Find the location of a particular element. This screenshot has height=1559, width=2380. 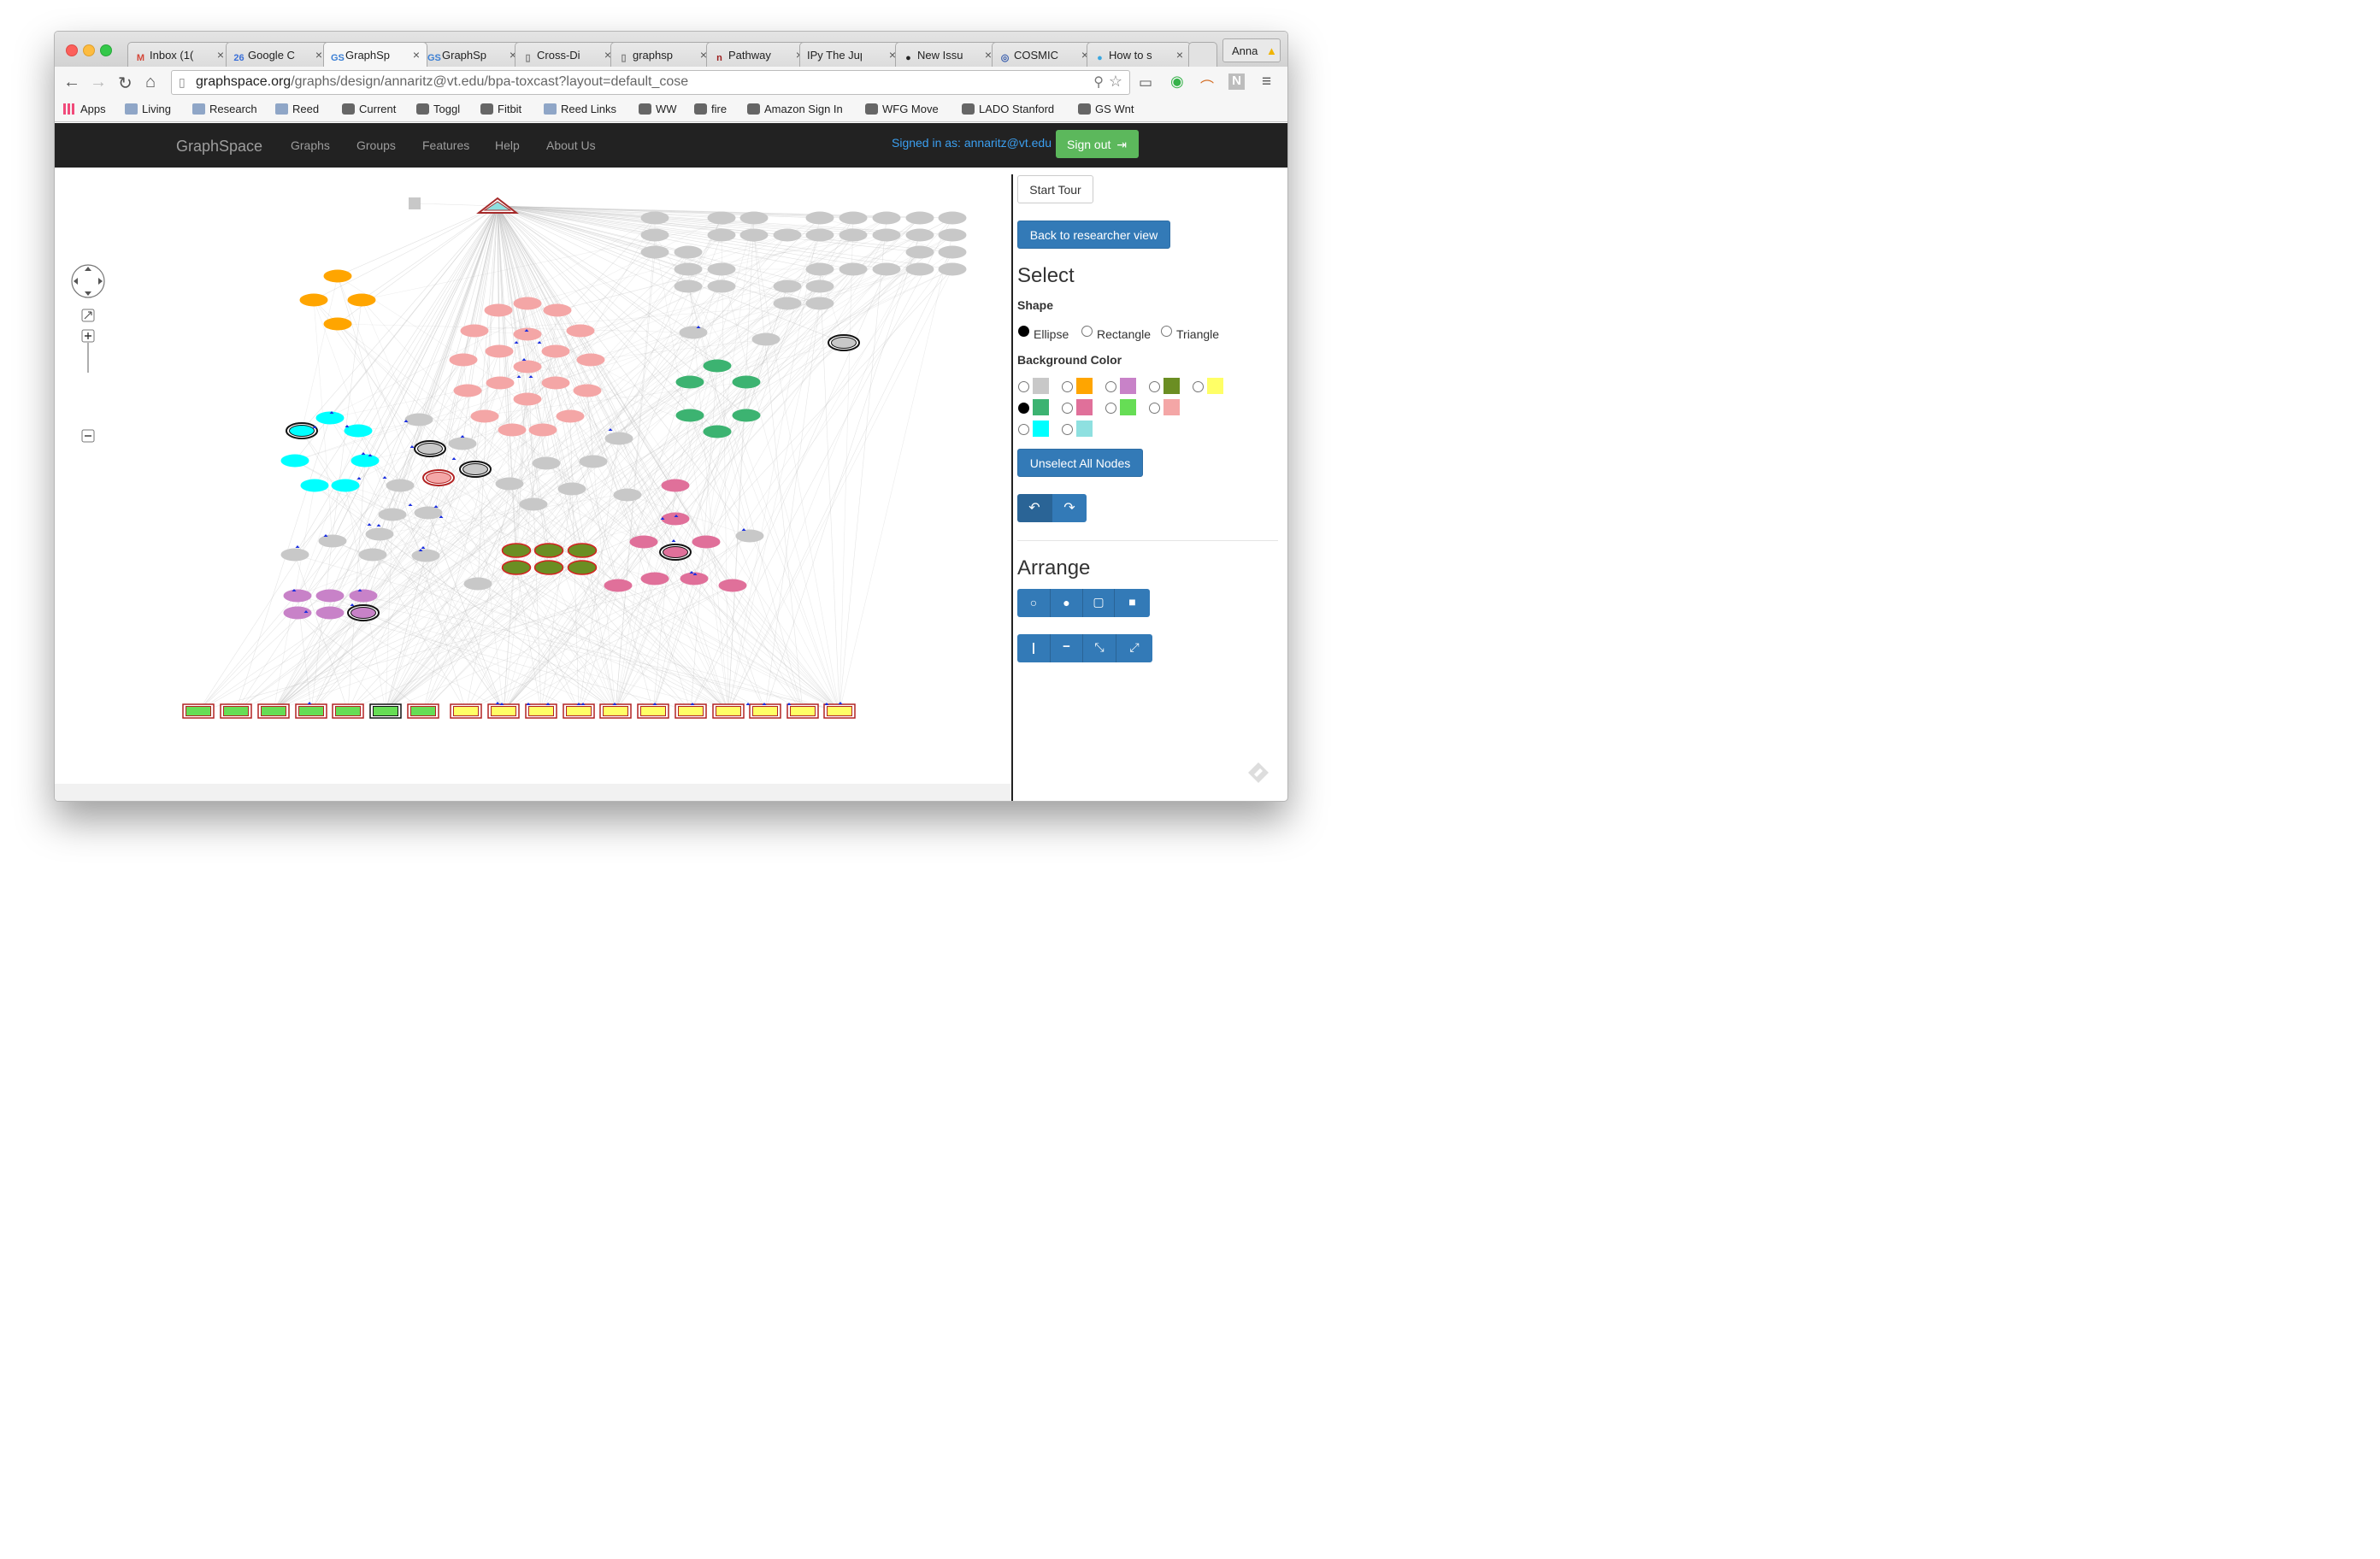

bookmark-reed: Reed is located at coordinates (297, 109).